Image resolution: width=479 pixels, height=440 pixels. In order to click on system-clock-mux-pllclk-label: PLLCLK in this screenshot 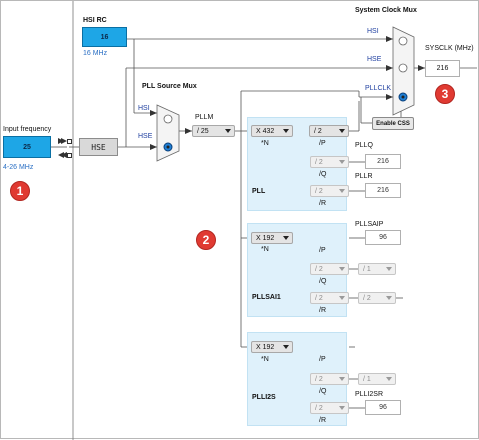, I will do `click(378, 88)`.